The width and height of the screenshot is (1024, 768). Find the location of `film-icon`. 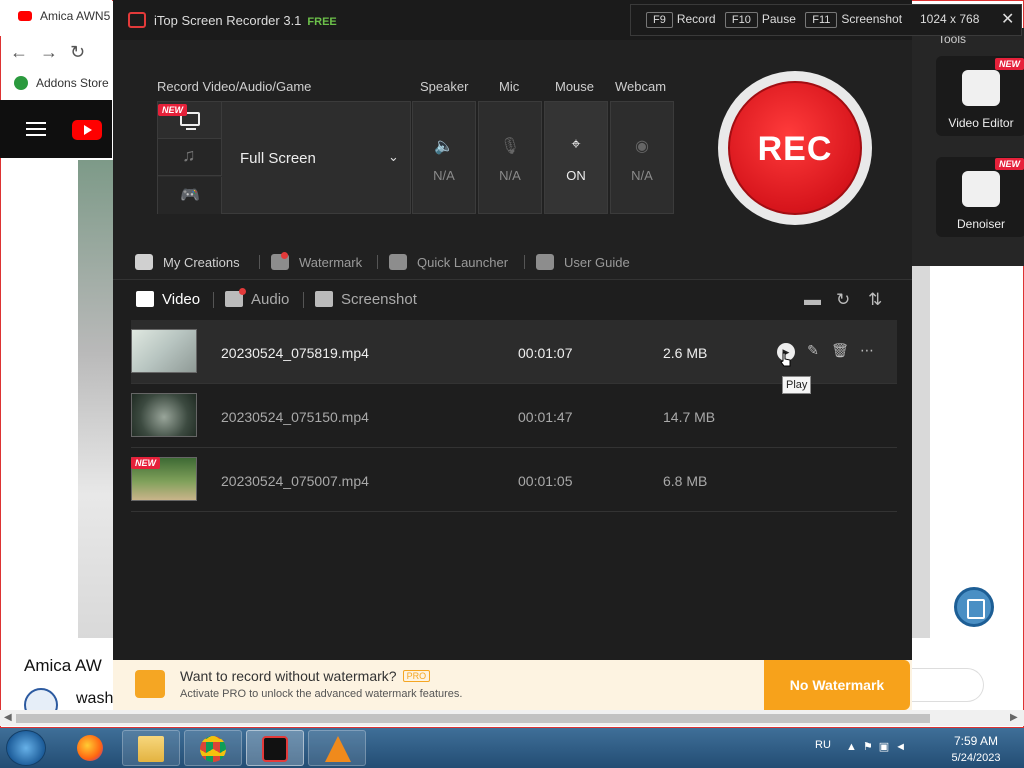

film-icon is located at coordinates (145, 299).